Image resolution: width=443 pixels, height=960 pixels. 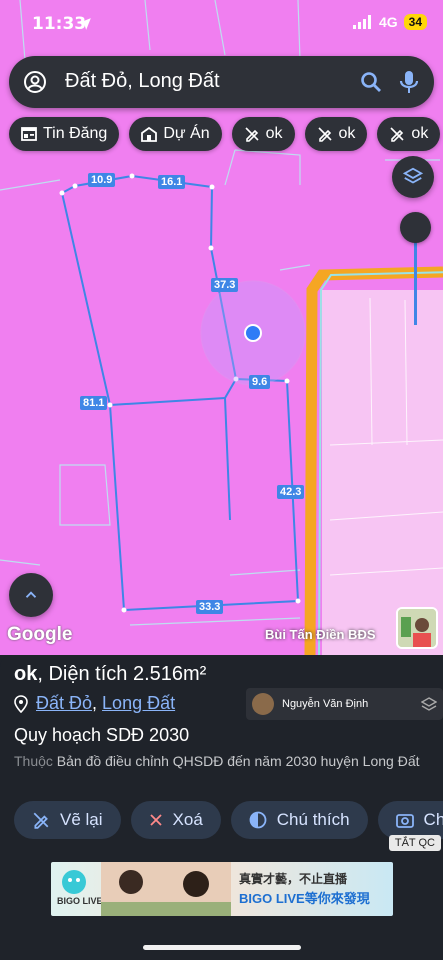 What do you see at coordinates (94, 403) in the screenshot?
I see `edge-label: 81.1` at bounding box center [94, 403].